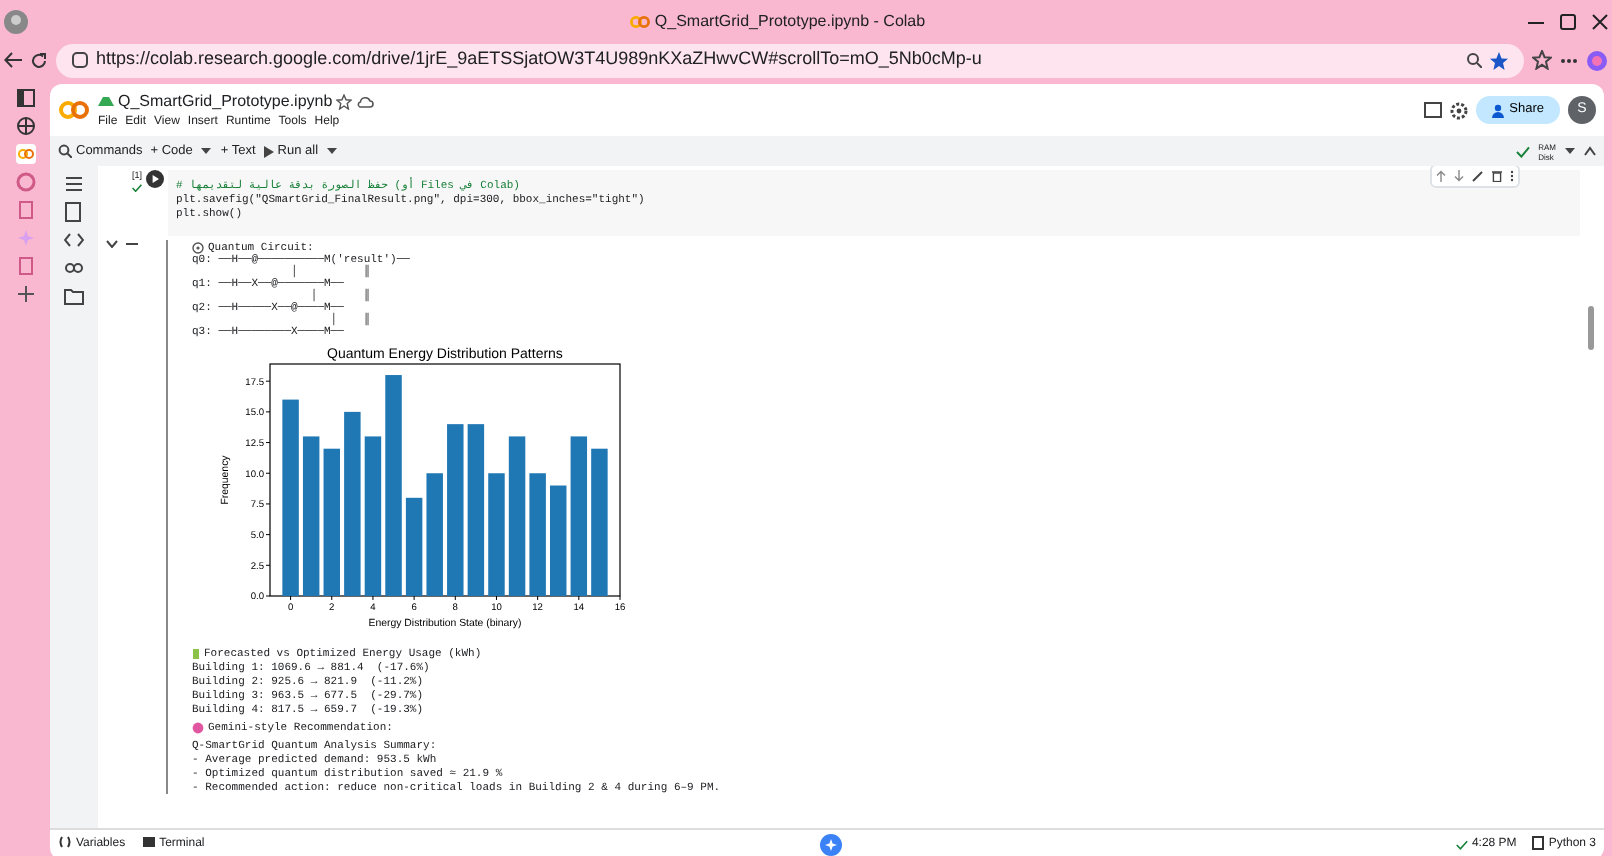 Image resolution: width=1612 pixels, height=856 pixels. What do you see at coordinates (1591, 328) in the screenshot?
I see `scrollbar-thumb` at bounding box center [1591, 328].